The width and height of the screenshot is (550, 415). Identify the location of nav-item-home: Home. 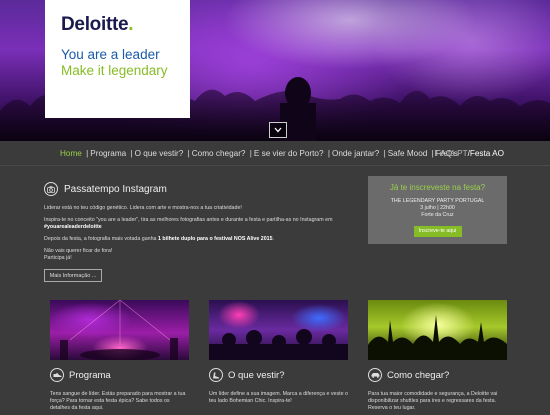
(71, 153).